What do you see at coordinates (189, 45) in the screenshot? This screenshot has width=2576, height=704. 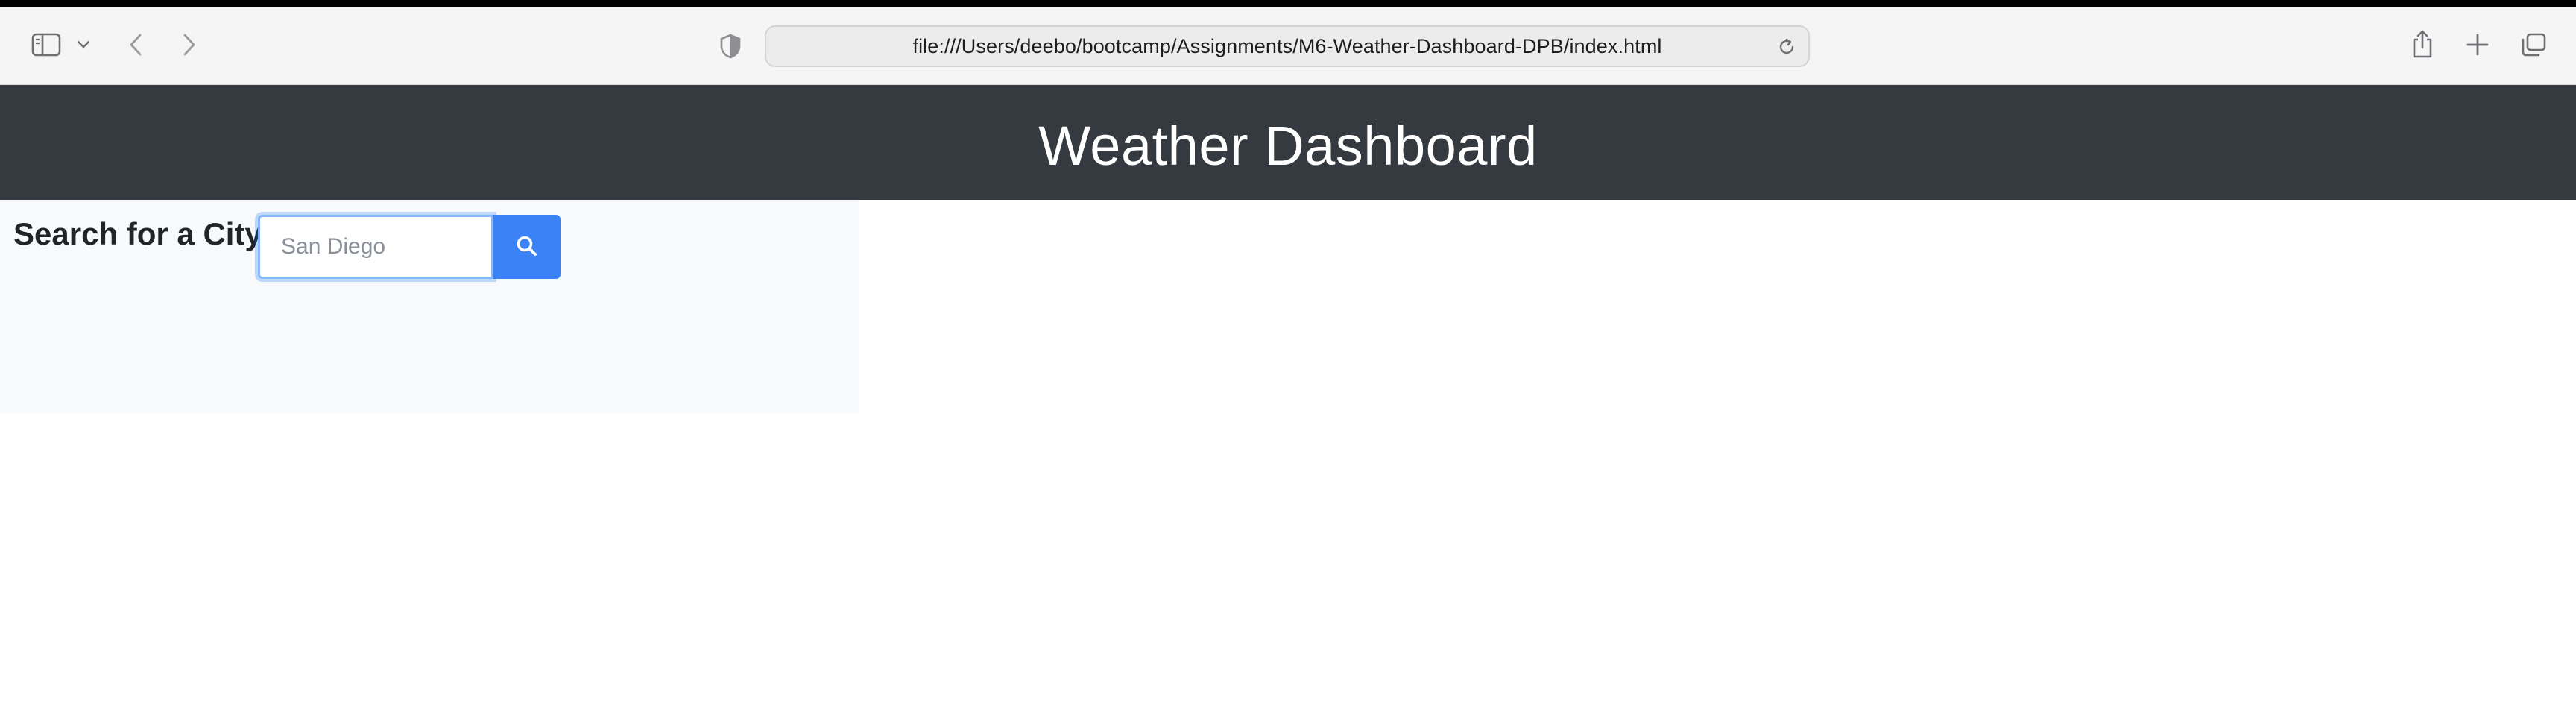 I see `forward-arrow-icon` at bounding box center [189, 45].